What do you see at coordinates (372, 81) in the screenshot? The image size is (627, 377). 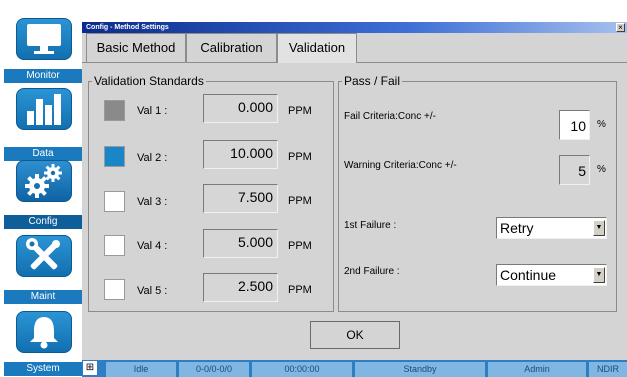 I see `pass-fail-title: Pass / Fail` at bounding box center [372, 81].